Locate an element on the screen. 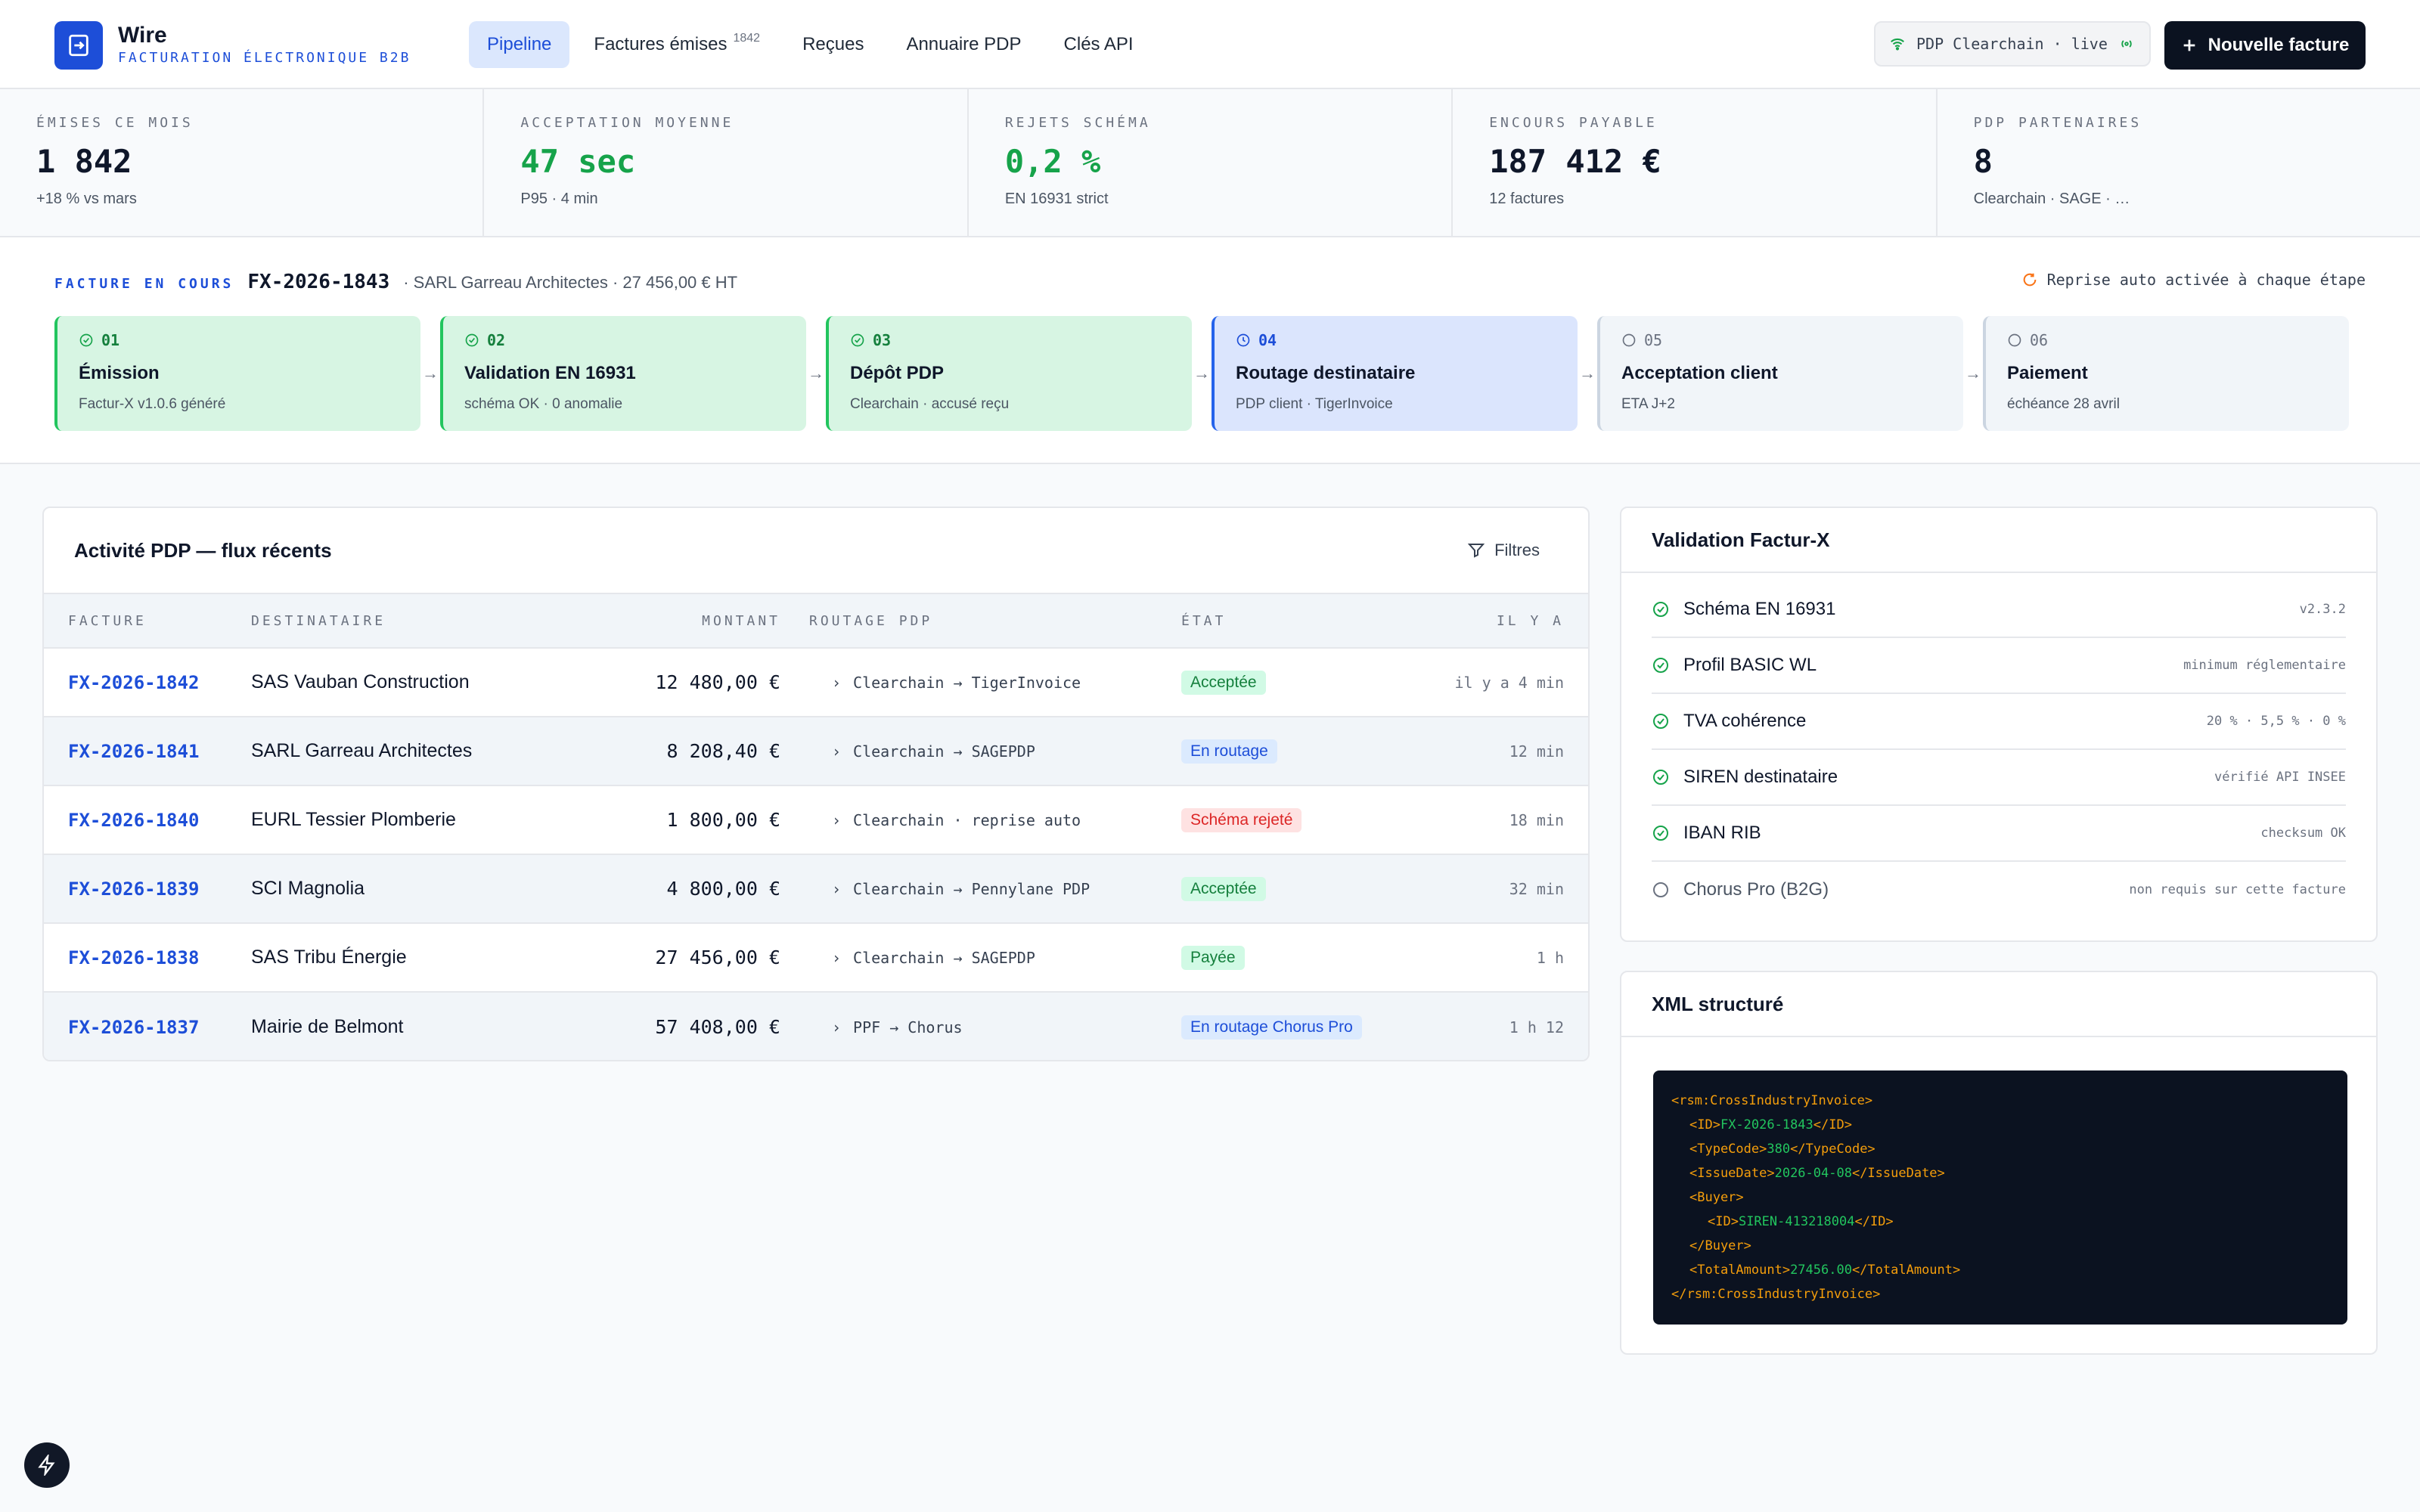 The width and height of the screenshot is (2420, 1512). validation-header: Validation Factur-X is located at coordinates (1998, 540).